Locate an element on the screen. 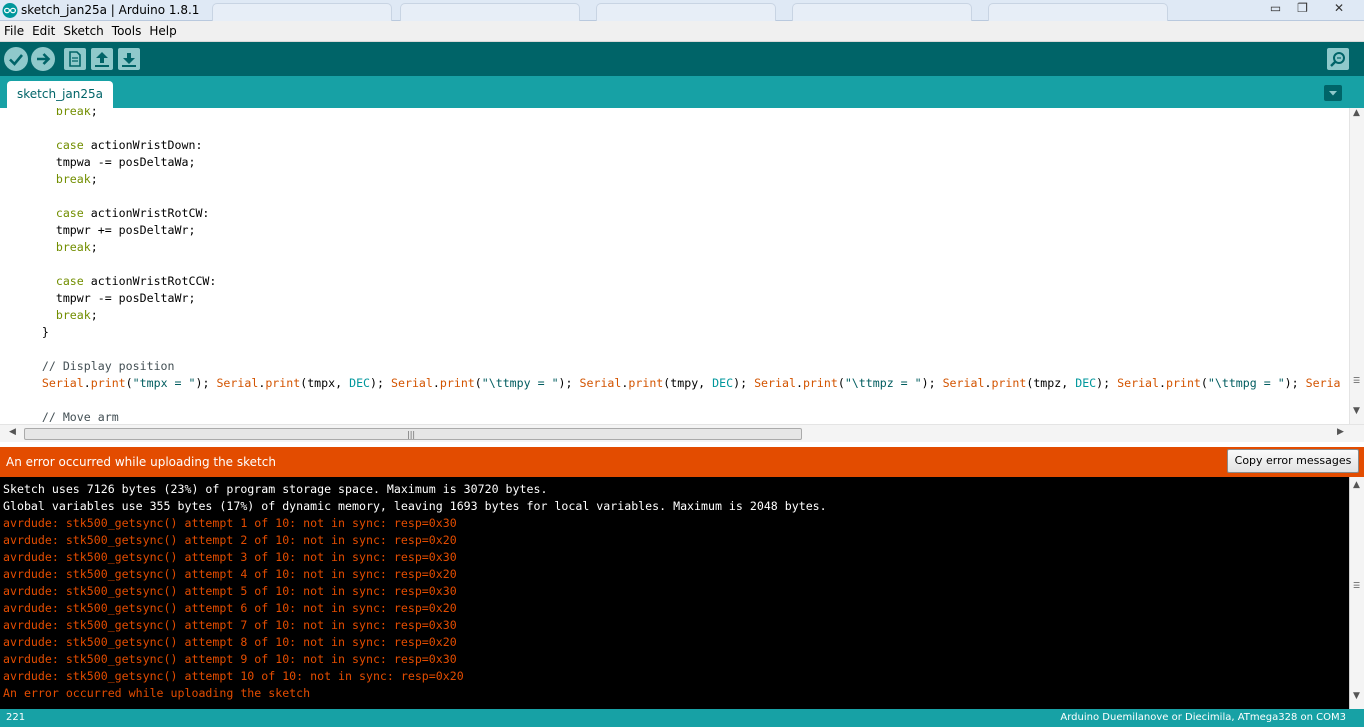 The height and width of the screenshot is (727, 1364). maximize-button: ❐ is located at coordinates (1302, 9).